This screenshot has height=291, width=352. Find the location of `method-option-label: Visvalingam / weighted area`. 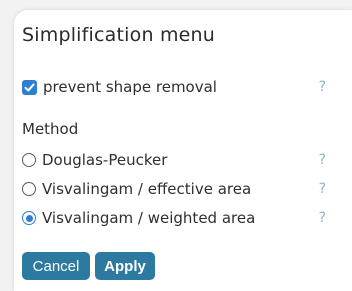

method-option-label: Visvalingam / weighted area is located at coordinates (149, 218).